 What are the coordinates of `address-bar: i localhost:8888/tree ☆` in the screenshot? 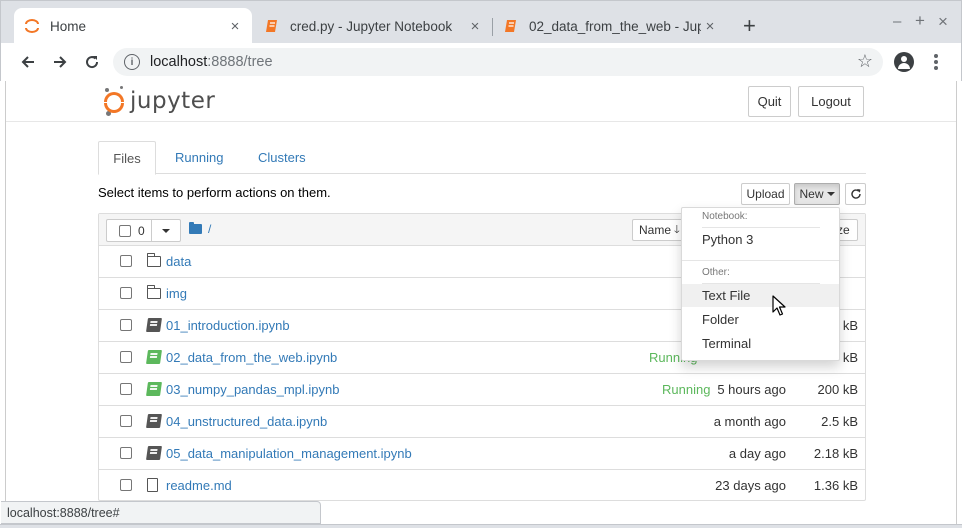 It's located at (498, 62).